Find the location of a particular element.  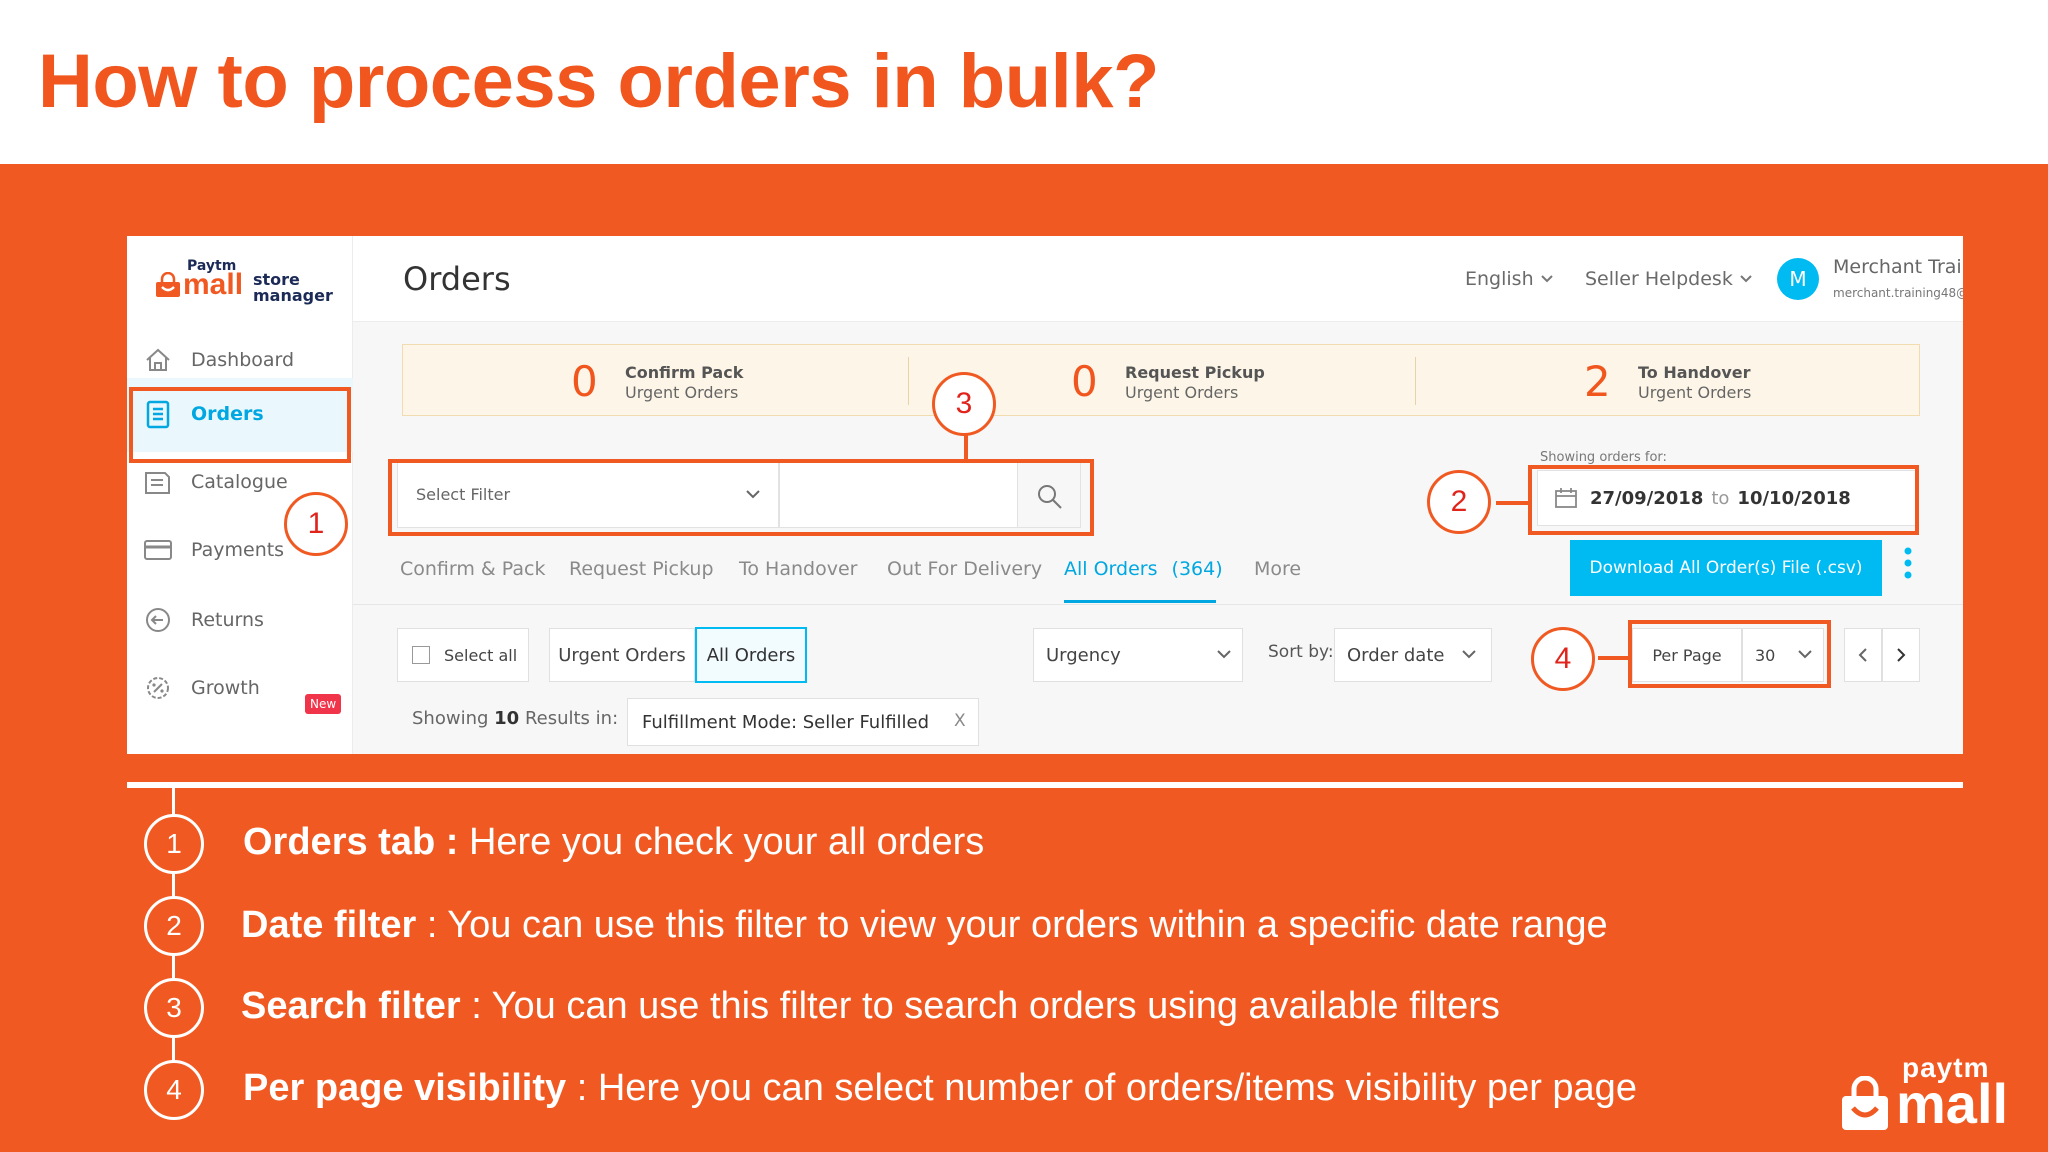

footer-logo-main: mall is located at coordinates (1952, 1103).